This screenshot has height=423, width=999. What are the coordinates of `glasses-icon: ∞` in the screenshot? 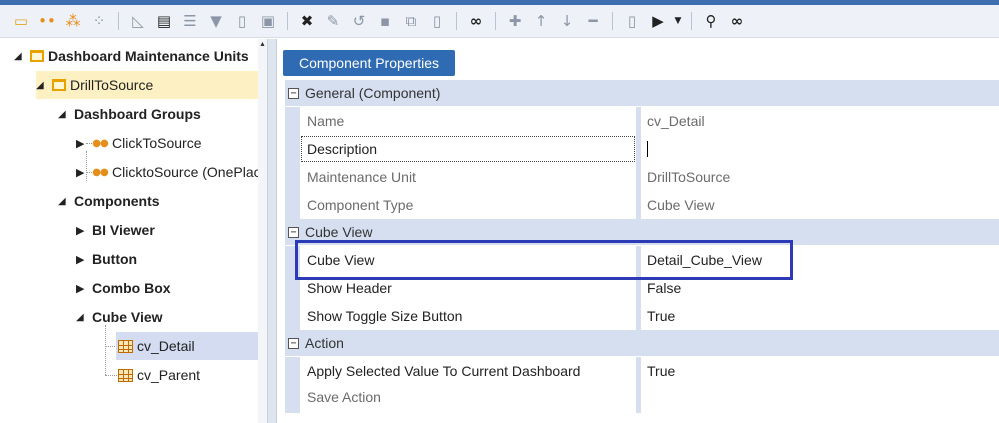 It's located at (737, 21).